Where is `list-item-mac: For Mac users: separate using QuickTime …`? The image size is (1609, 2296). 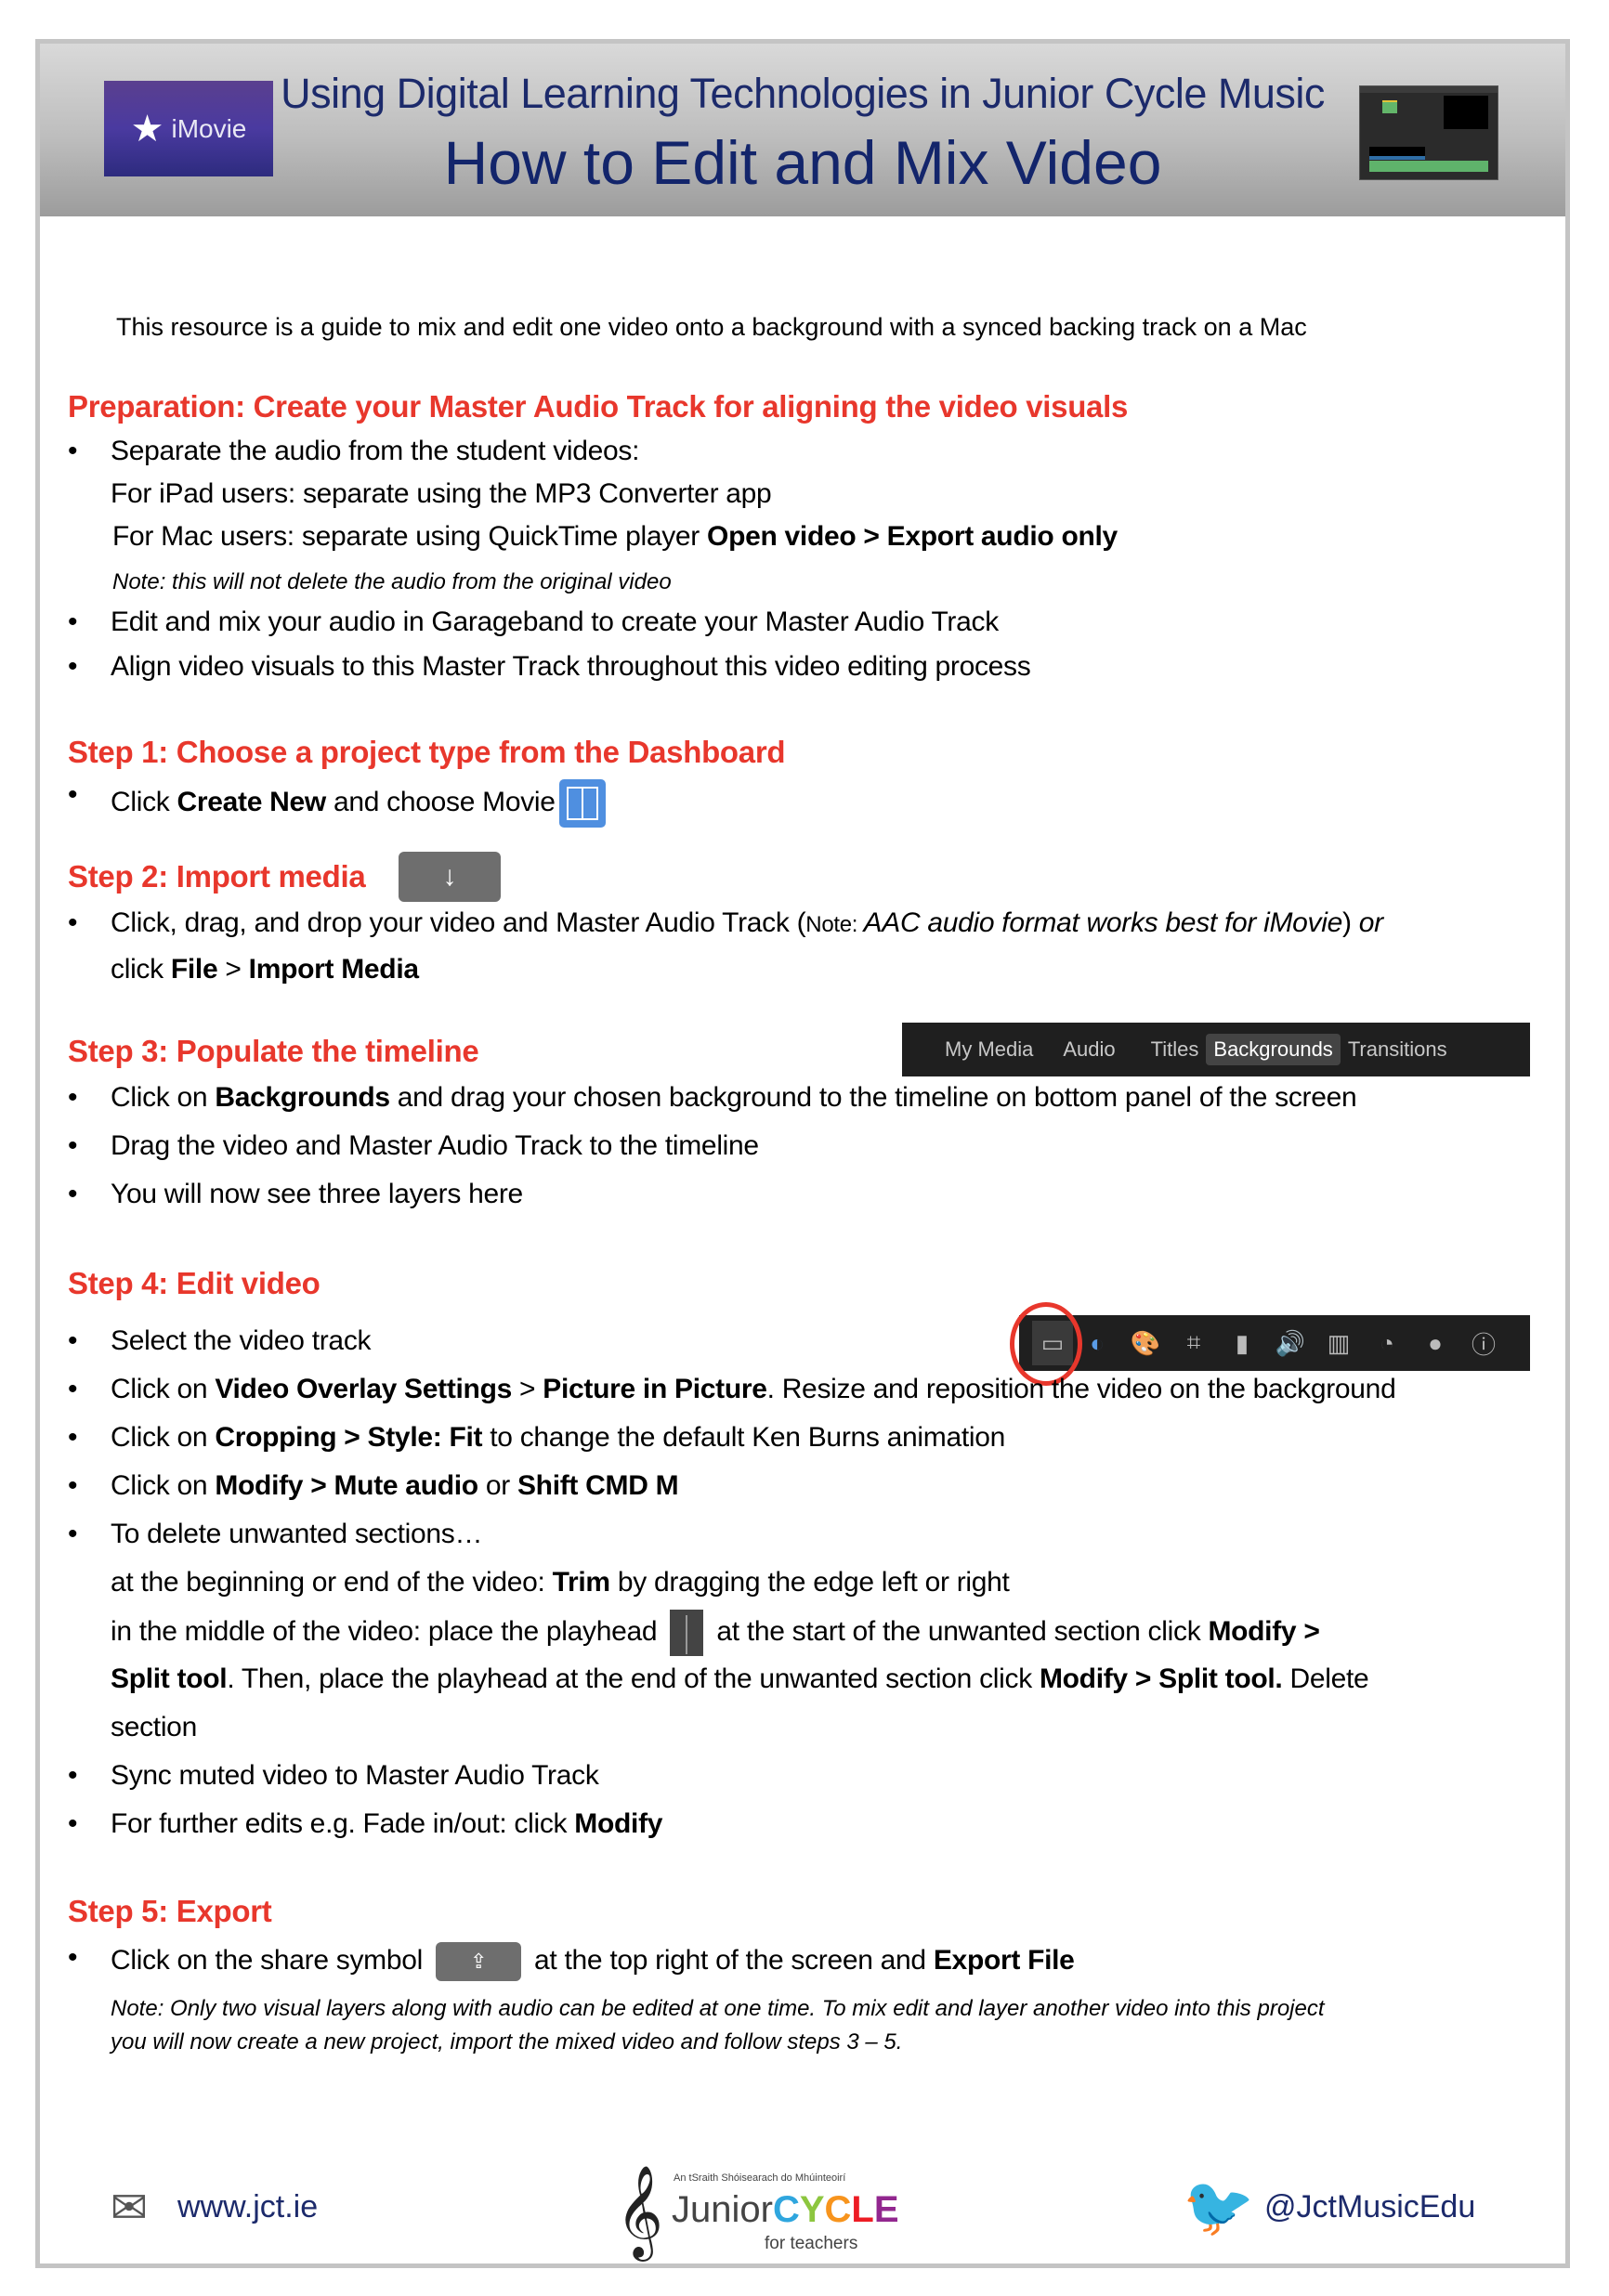 list-item-mac: For Mac users: separate using QuickTime … is located at coordinates (615, 536).